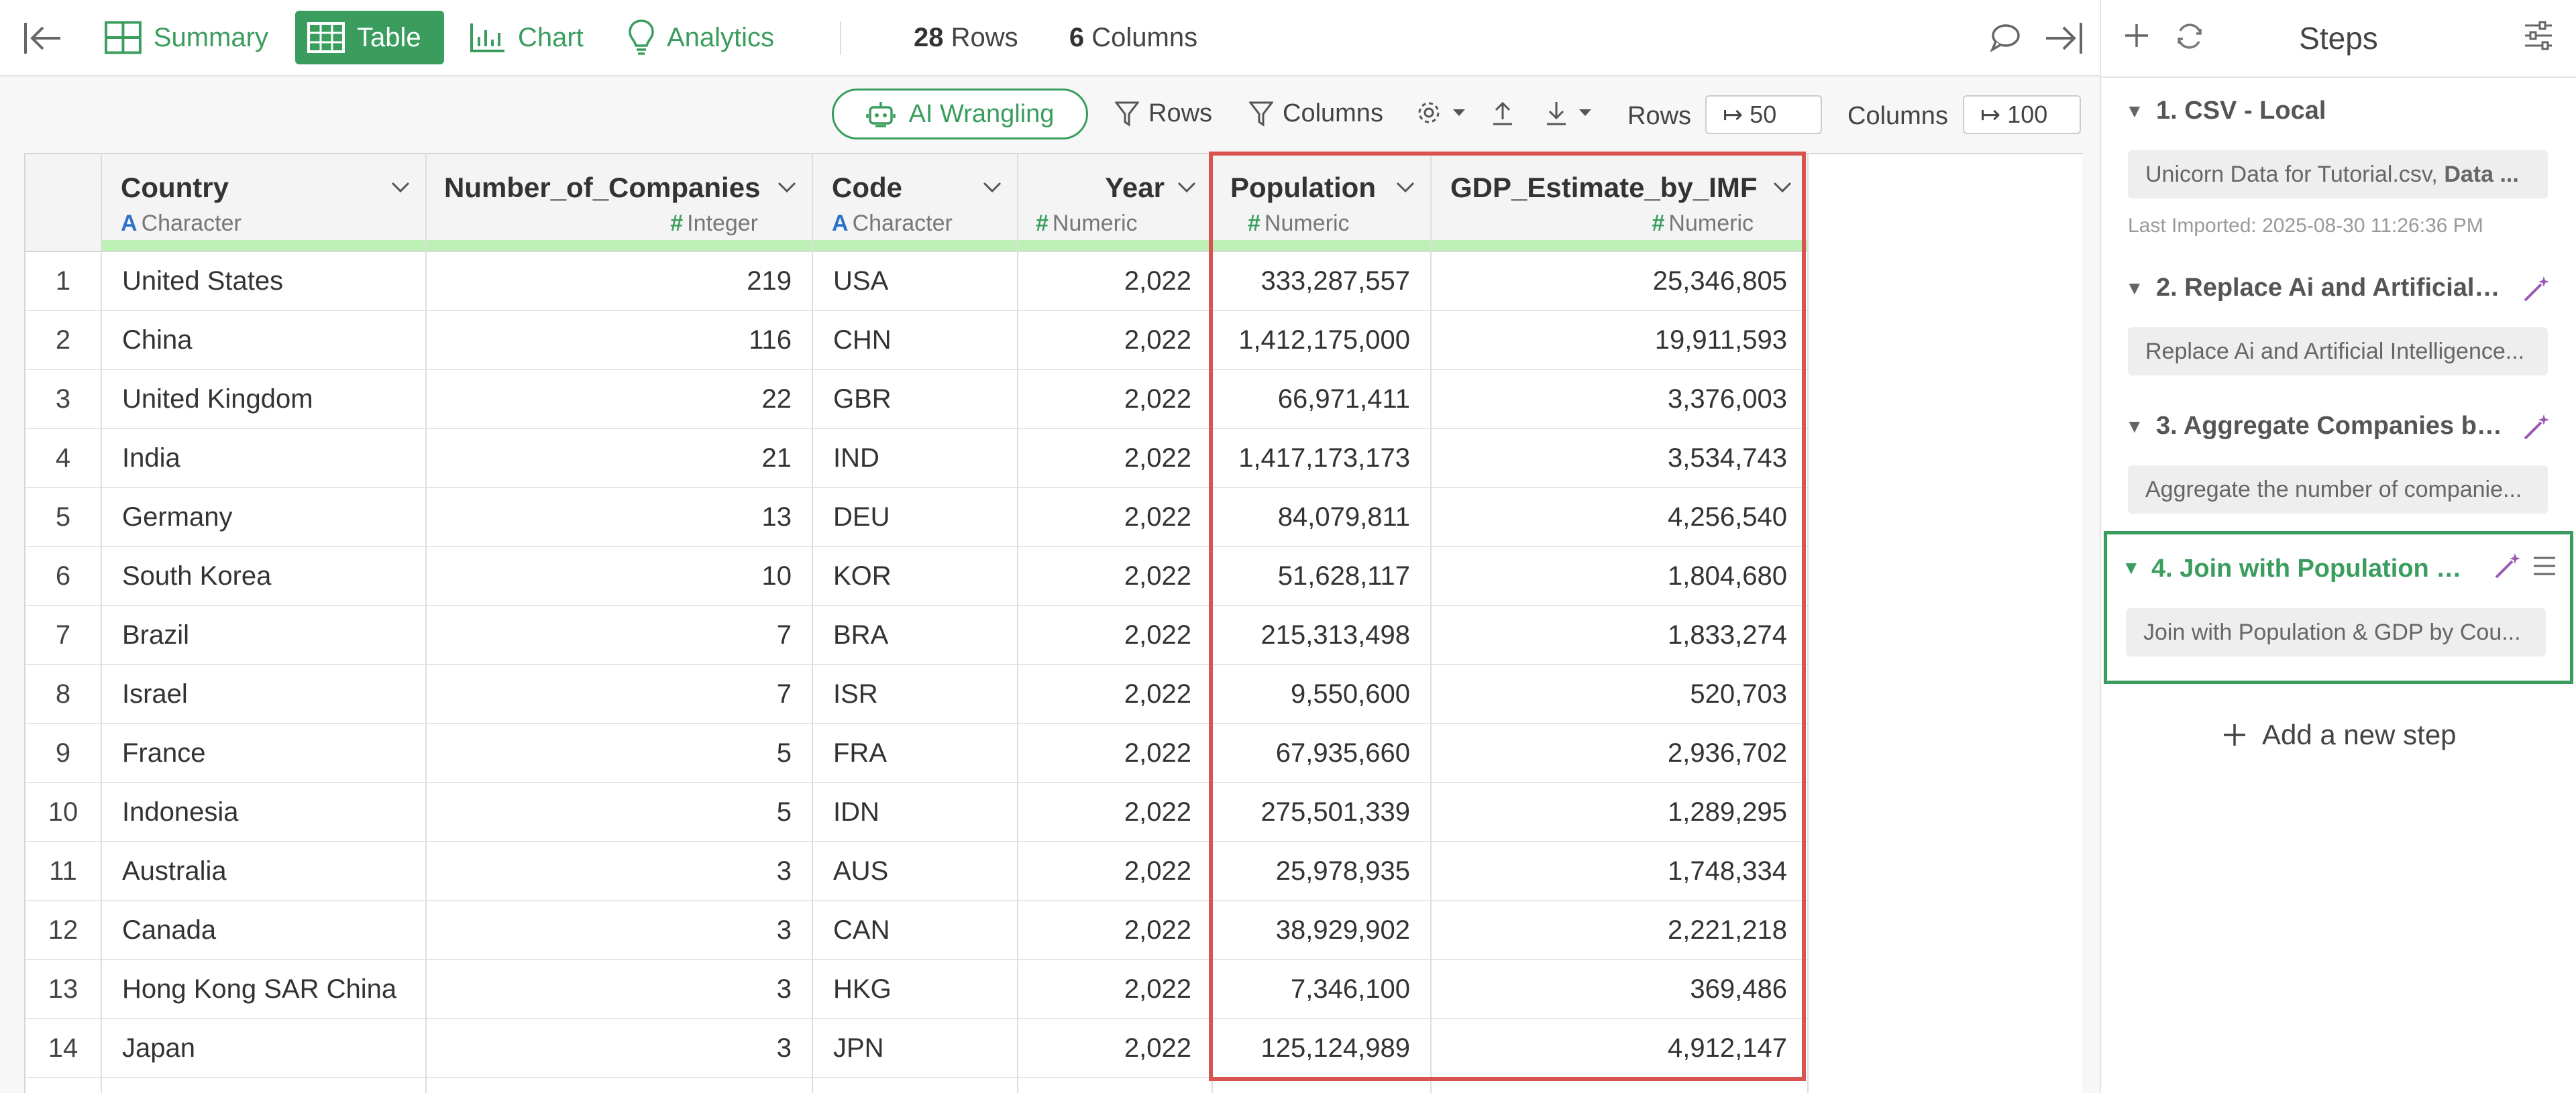 Image resolution: width=2576 pixels, height=1093 pixels. Describe the element at coordinates (1316, 113) in the screenshot. I see `columns-filter-button: Columns` at that location.